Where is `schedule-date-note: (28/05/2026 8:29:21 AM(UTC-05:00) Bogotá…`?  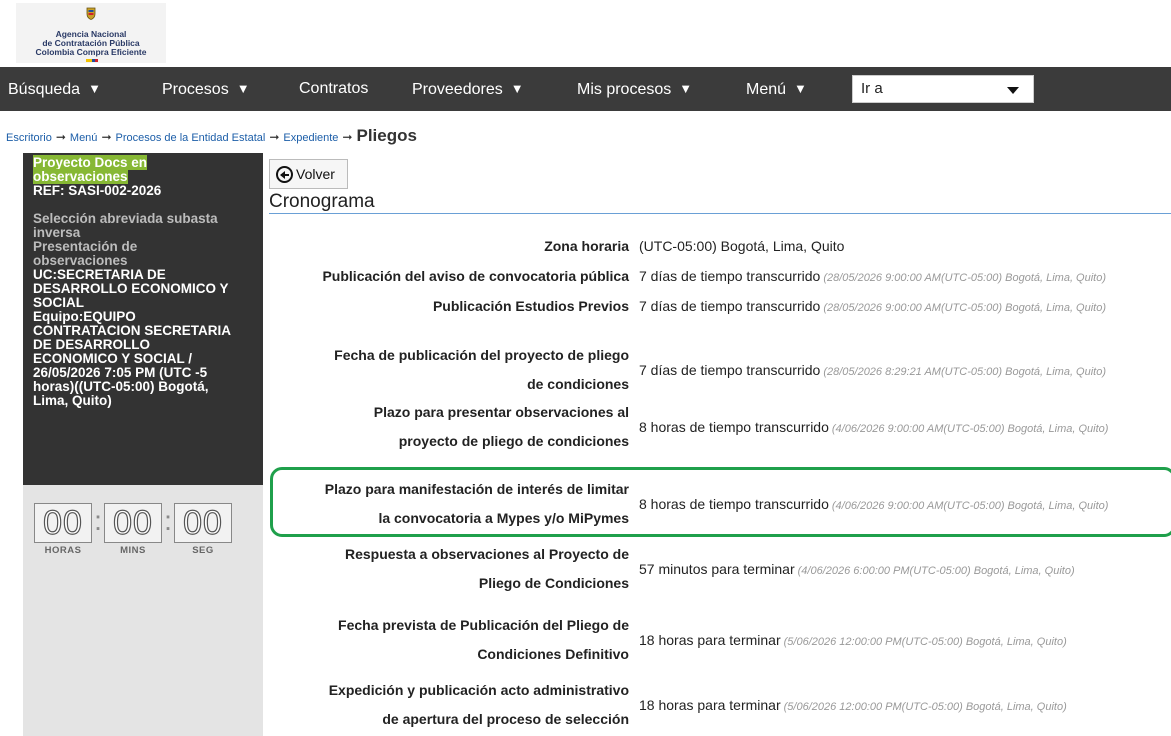 schedule-date-note: (28/05/2026 8:29:21 AM(UTC-05:00) Bogotá… is located at coordinates (965, 372).